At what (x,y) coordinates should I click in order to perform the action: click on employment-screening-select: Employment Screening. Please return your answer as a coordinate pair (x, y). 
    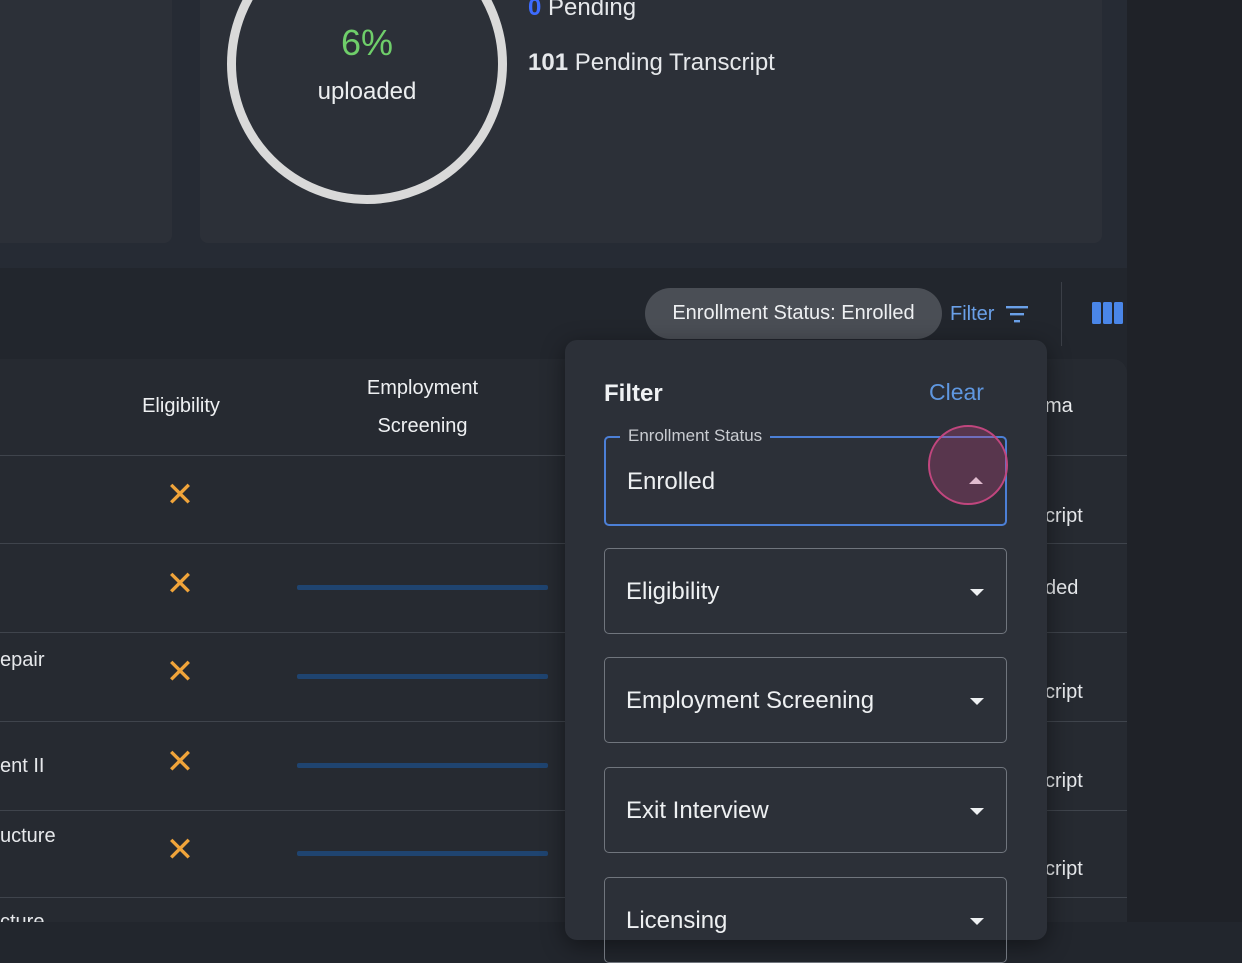
    Looking at the image, I should click on (805, 700).